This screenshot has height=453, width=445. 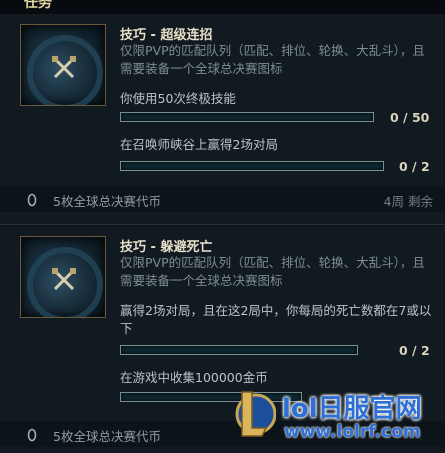 I want to click on panel-title: 任务, so click(x=38, y=5).